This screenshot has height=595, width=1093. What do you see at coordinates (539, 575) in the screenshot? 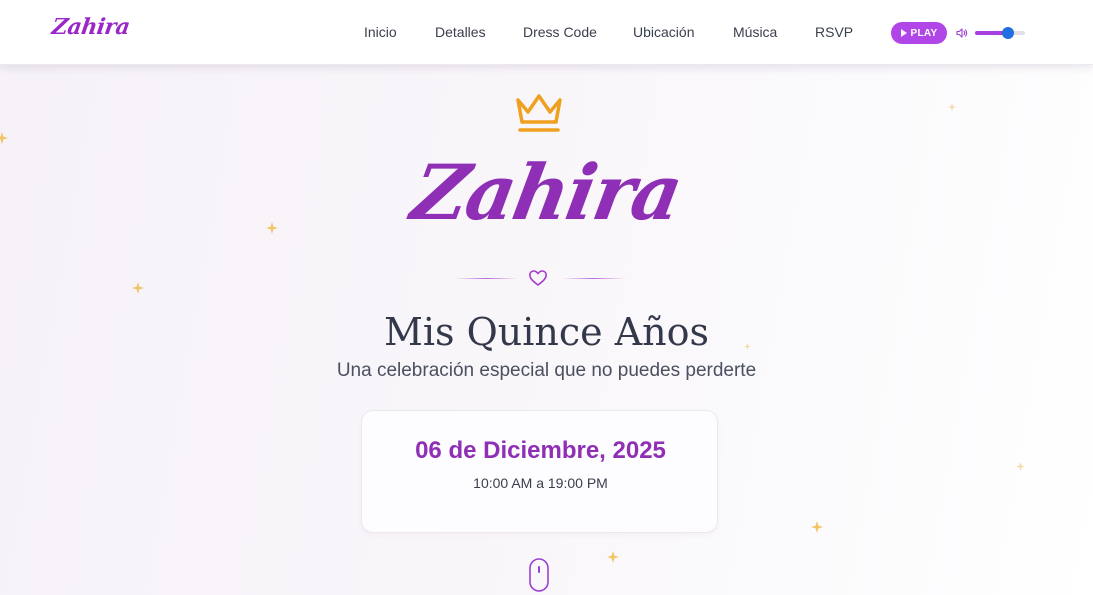
I see `mouse-scroll-icon` at bounding box center [539, 575].